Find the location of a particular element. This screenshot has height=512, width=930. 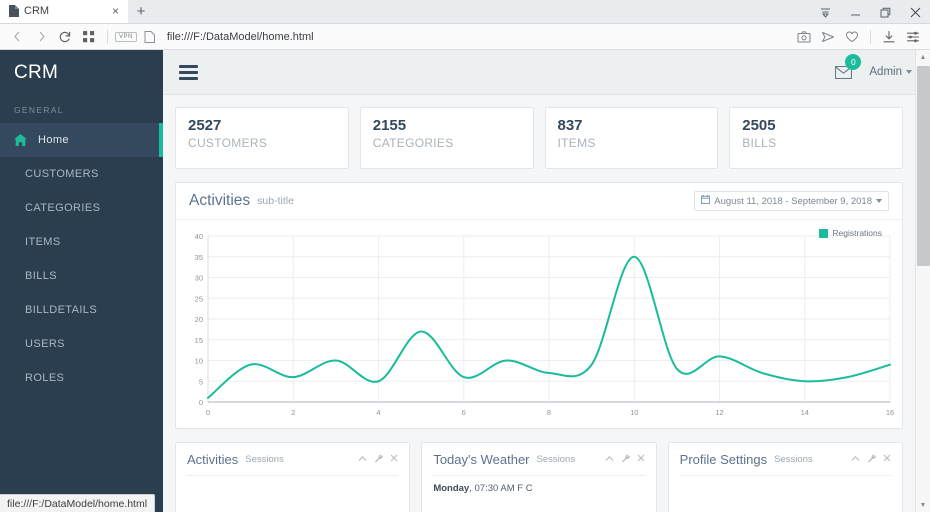

forward-button is located at coordinates (41, 37).